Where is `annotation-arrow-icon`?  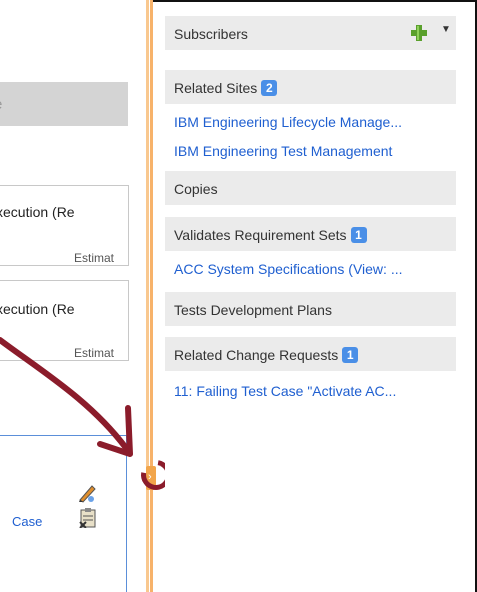 annotation-arrow-icon is located at coordinates (66, 397).